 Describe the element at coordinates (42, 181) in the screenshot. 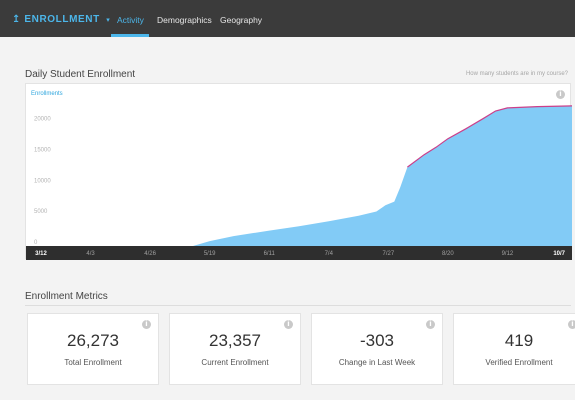

I see `y-tick-label: 10000` at that location.